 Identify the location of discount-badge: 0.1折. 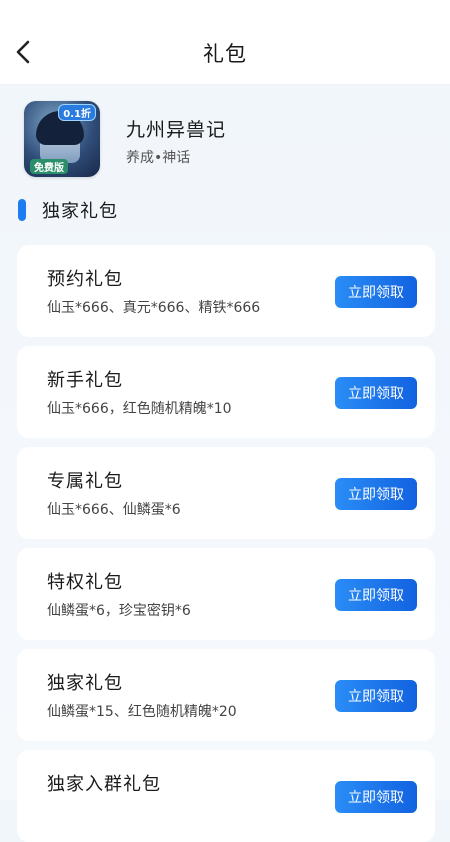
(77, 112).